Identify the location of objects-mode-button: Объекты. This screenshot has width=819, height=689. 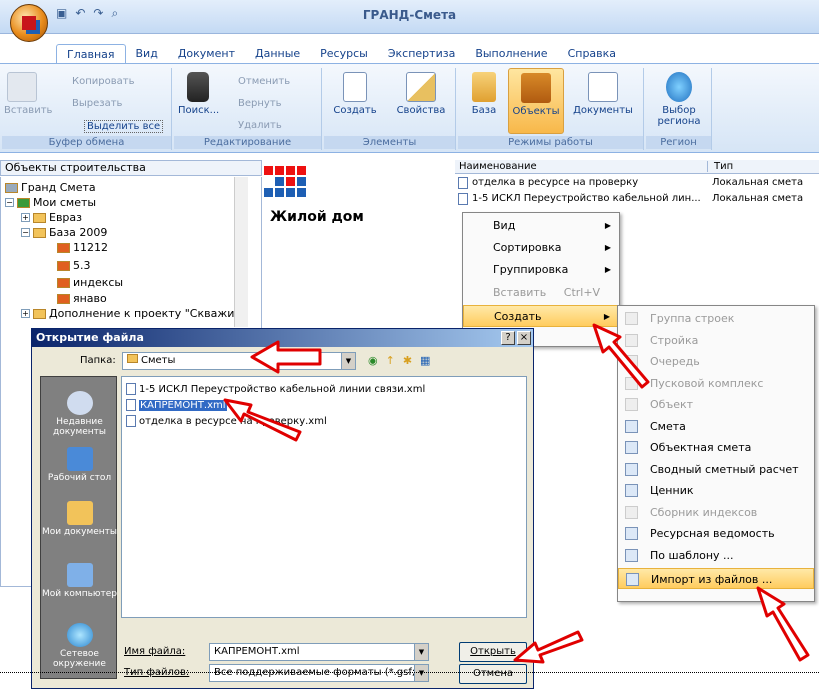
(536, 101).